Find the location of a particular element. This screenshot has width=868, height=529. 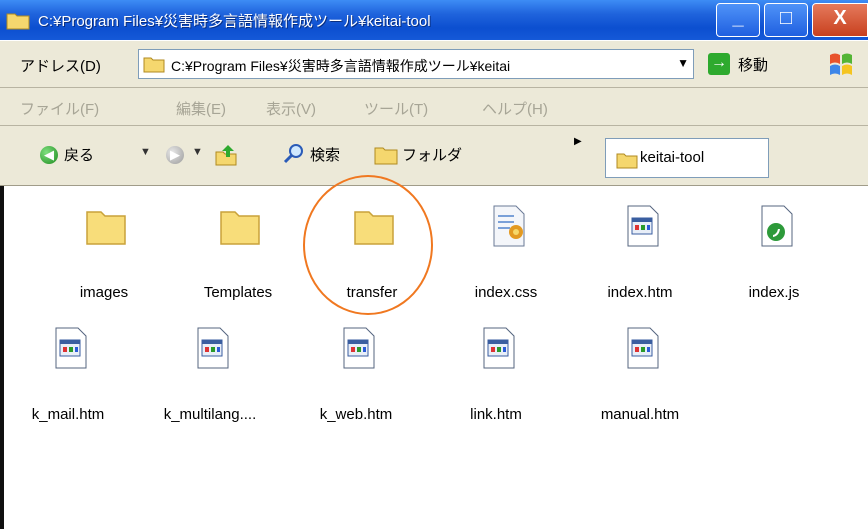

menu-file: ファイル(F) is located at coordinates (59, 108).